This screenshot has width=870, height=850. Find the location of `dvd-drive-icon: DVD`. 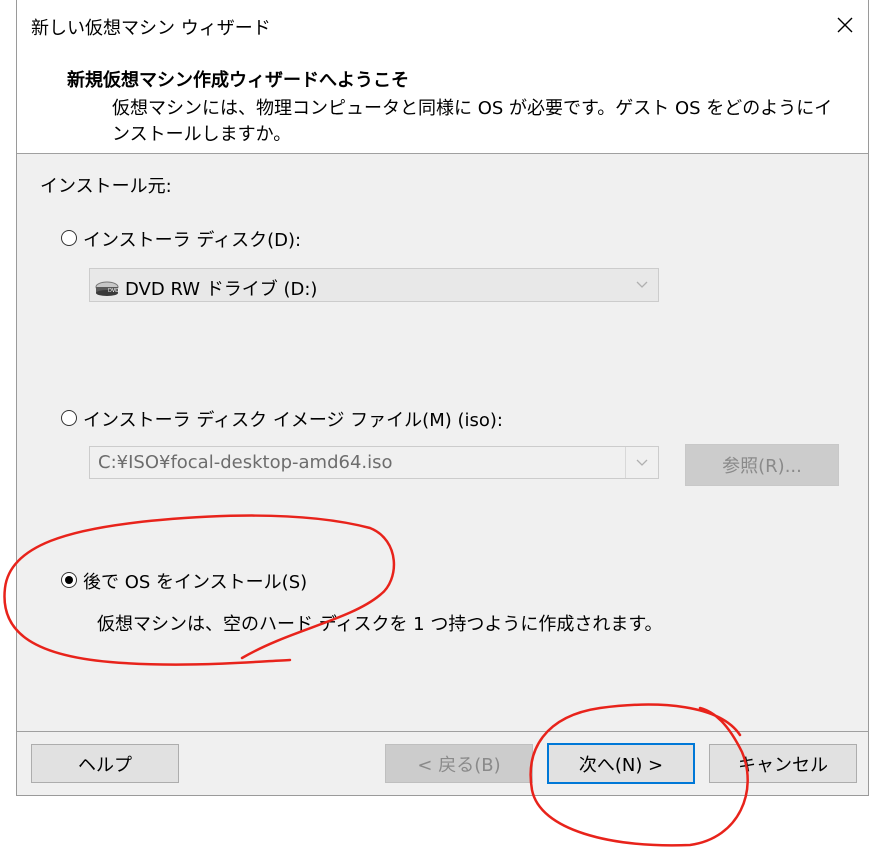

dvd-drive-icon: DVD is located at coordinates (107, 288).